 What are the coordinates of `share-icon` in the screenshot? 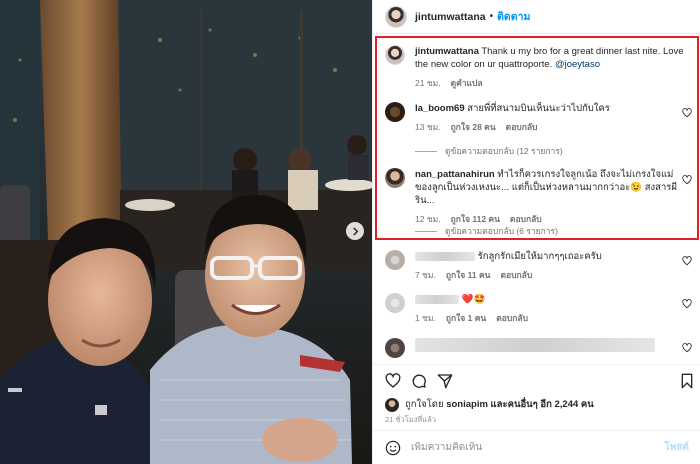 It's located at (445, 381).